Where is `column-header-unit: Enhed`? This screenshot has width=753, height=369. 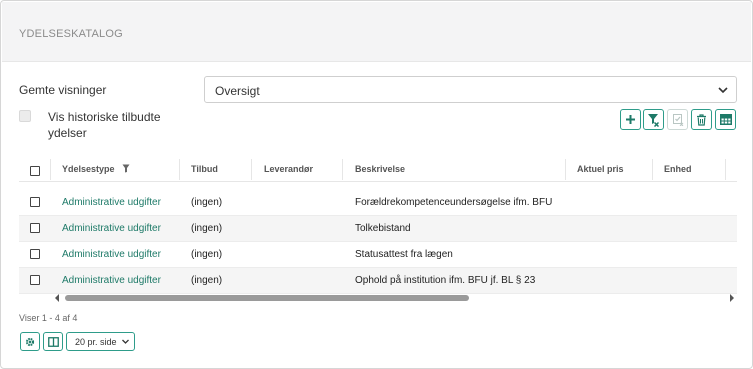
column-header-unit: Enhed is located at coordinates (678, 169).